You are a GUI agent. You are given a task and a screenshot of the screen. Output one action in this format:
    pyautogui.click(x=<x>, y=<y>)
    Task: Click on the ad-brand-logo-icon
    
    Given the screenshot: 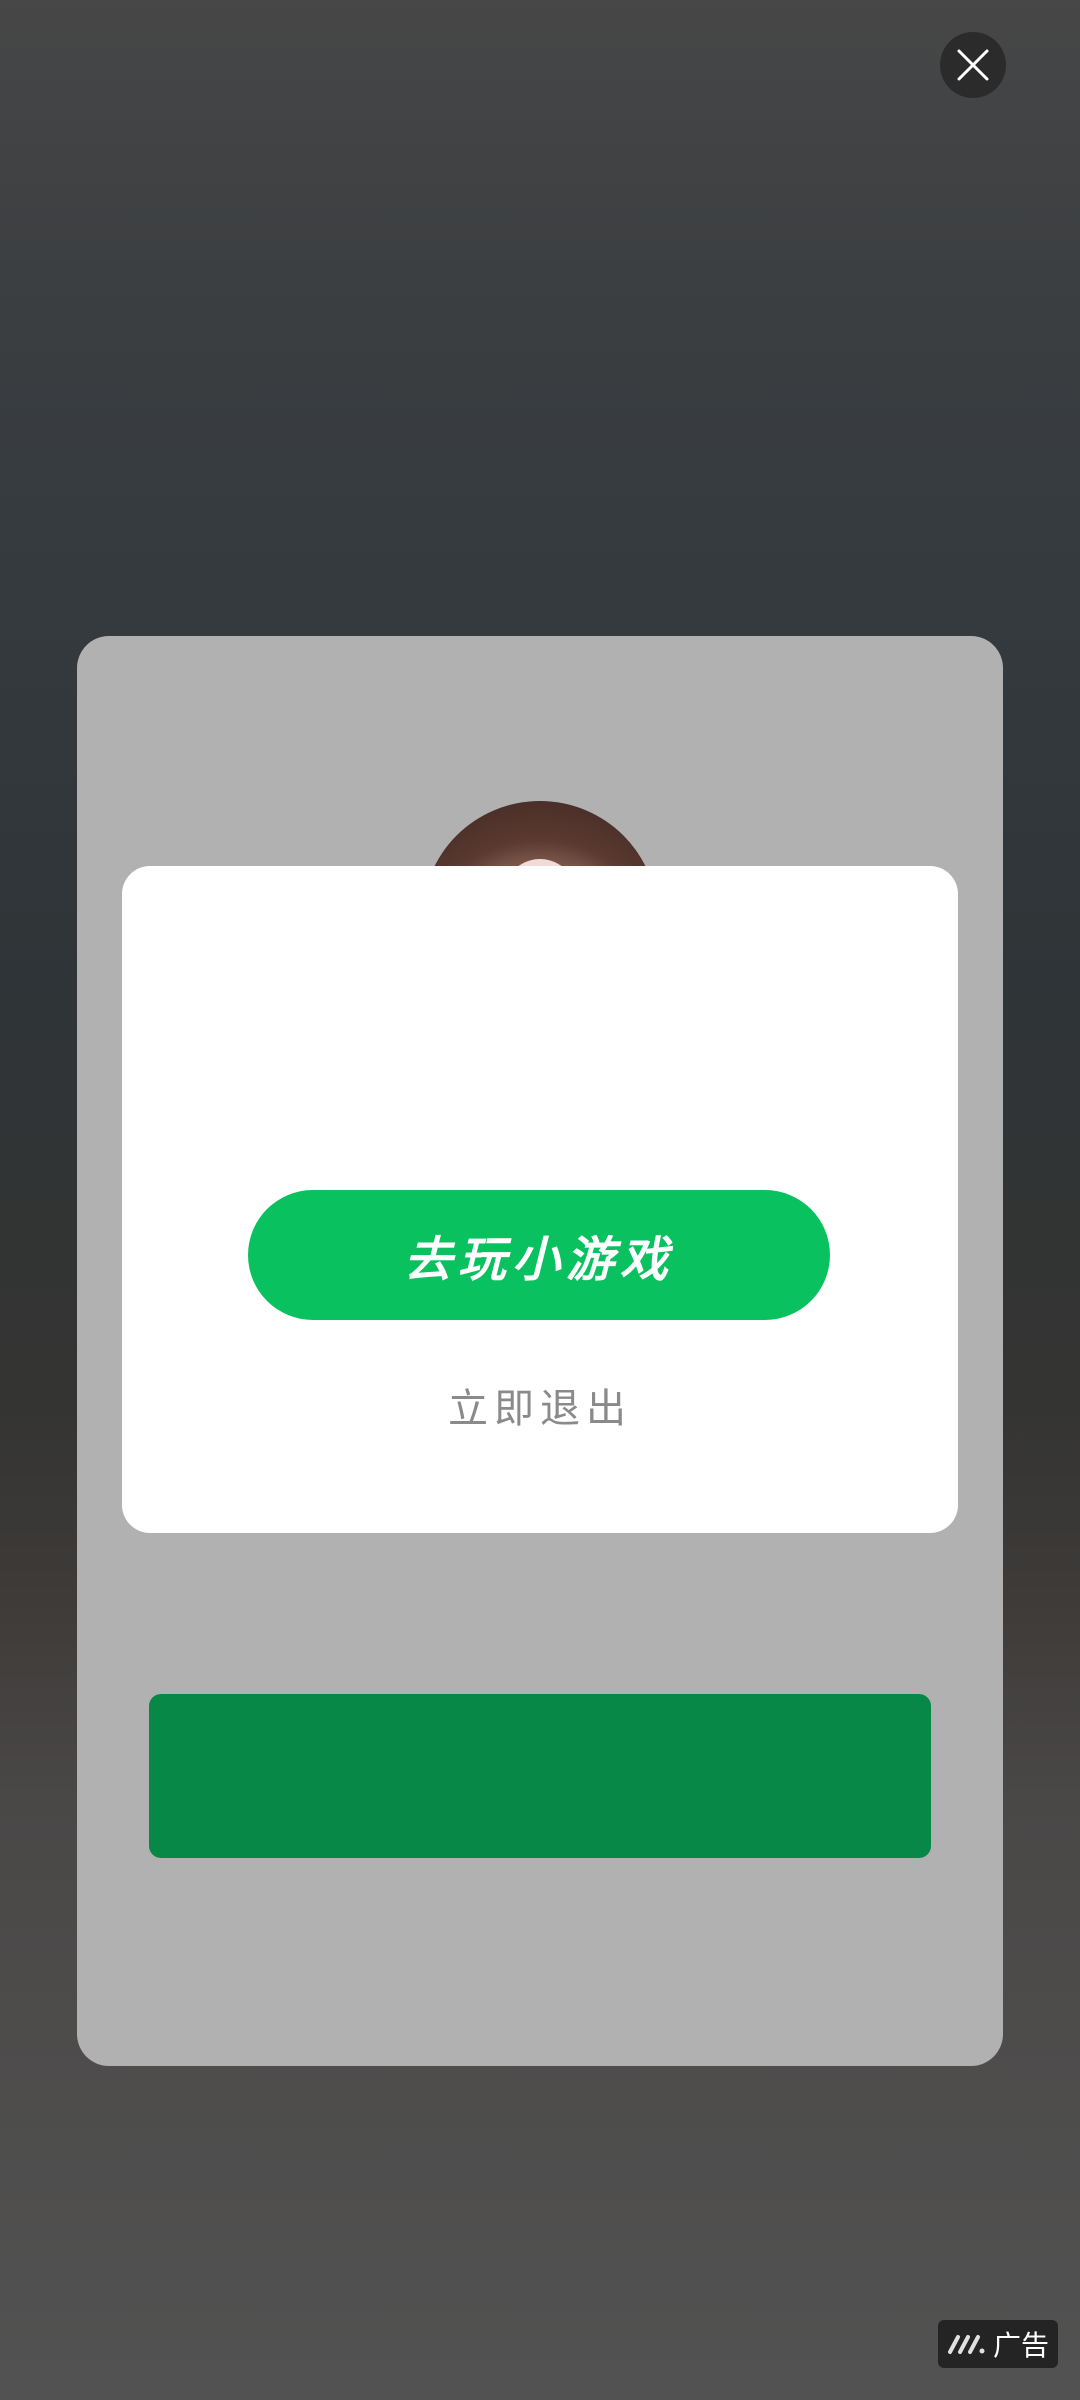 What is the action you would take?
    pyautogui.click(x=966, y=2344)
    